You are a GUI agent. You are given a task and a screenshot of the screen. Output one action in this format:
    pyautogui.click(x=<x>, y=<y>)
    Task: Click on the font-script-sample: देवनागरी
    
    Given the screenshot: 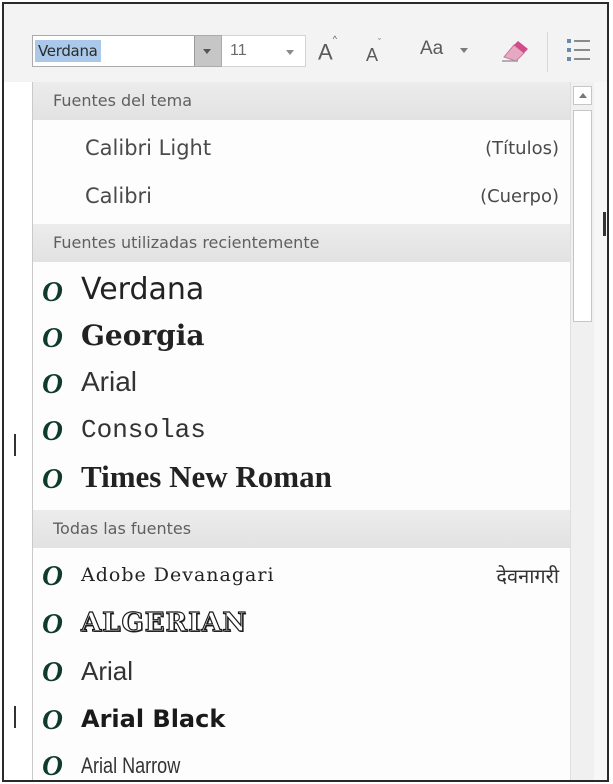 What is the action you would take?
    pyautogui.click(x=527, y=576)
    